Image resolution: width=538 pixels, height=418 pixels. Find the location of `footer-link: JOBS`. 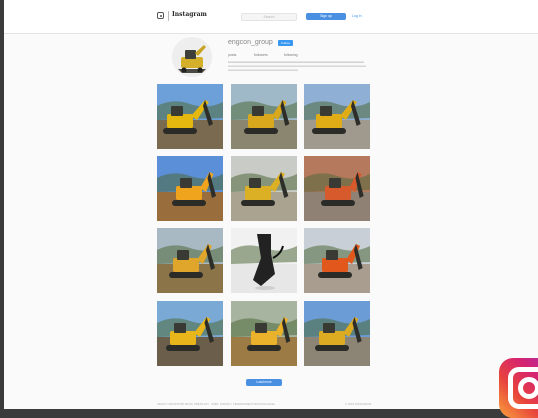

footer-link: JOBS is located at coordinates (214, 404).